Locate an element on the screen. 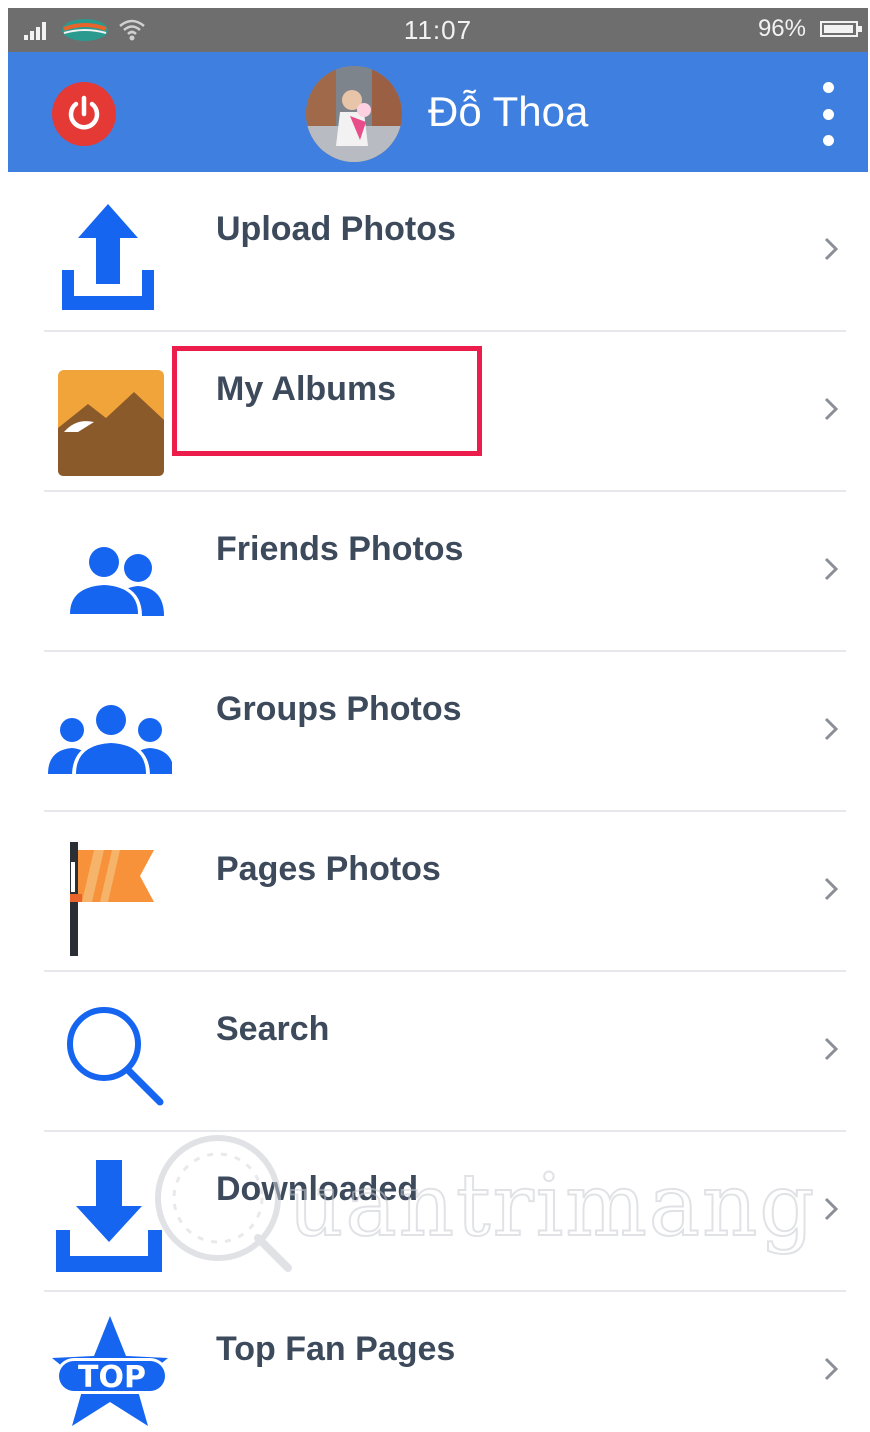 The height and width of the screenshot is (1432, 870). menu-item-label: Downloaded is located at coordinates (317, 1189).